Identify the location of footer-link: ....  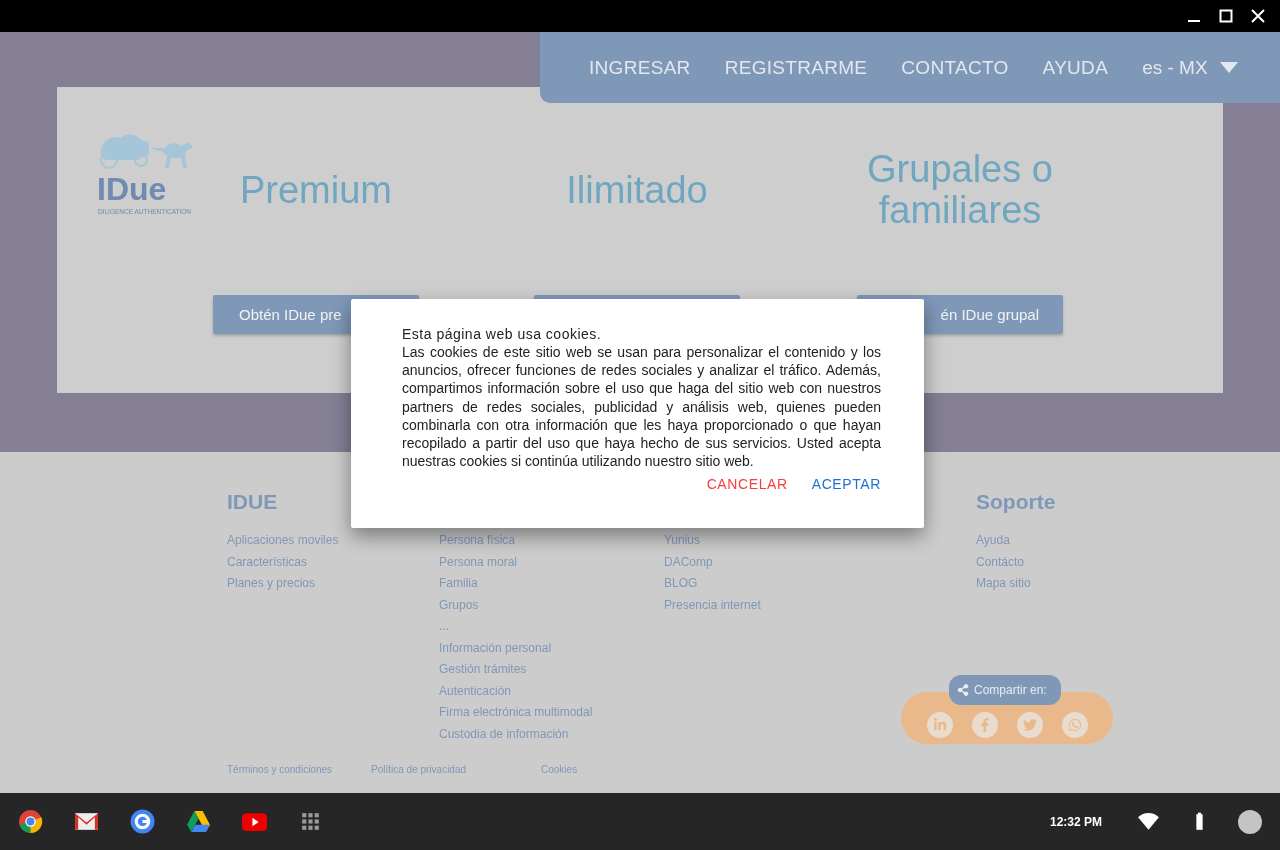
(551, 627).